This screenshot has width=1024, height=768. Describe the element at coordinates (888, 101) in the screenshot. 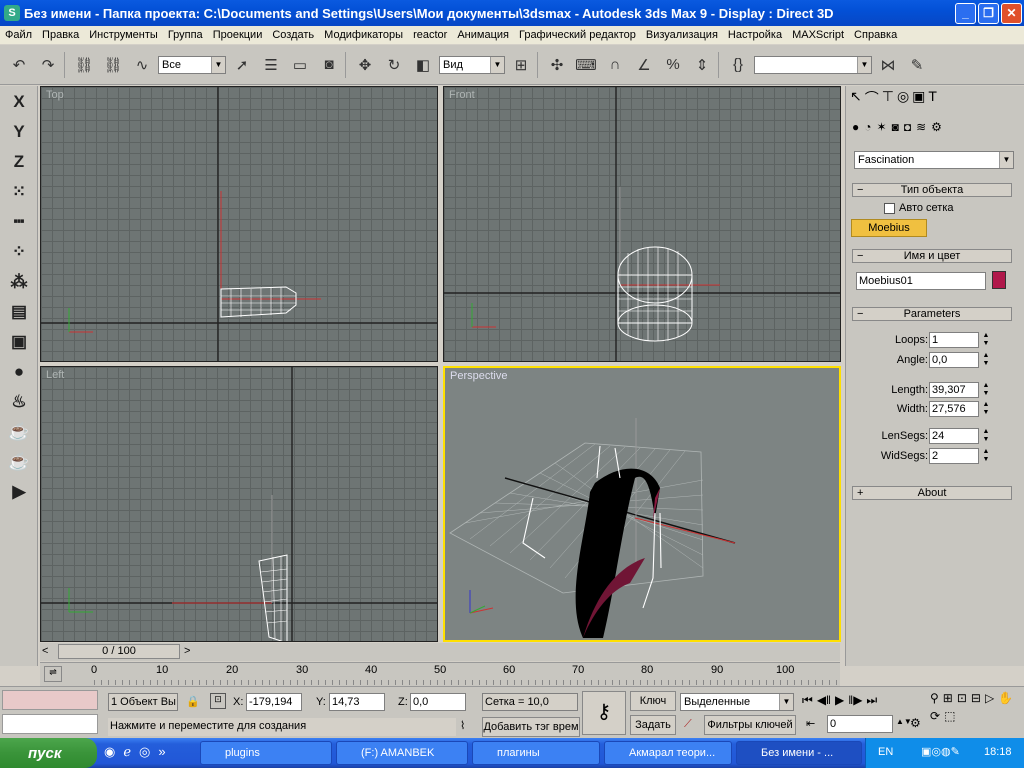

I see `hierarchy-tab-icon: ⊤` at that location.